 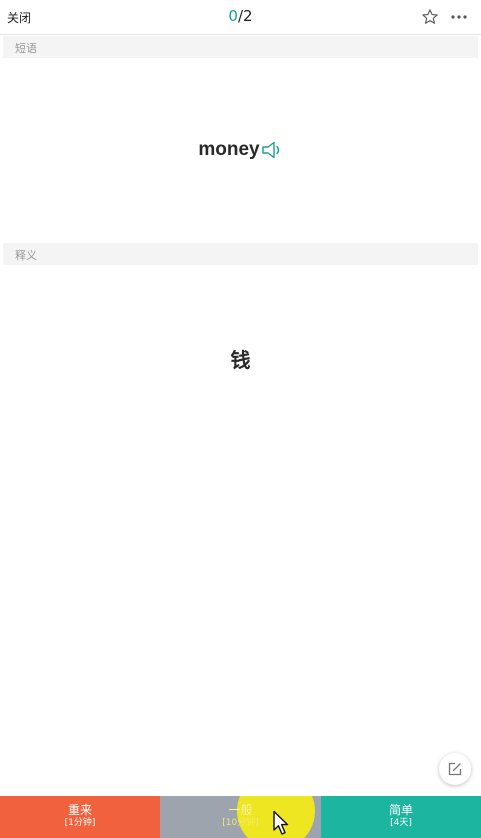 I want to click on speaker-icon, so click(x=272, y=150).